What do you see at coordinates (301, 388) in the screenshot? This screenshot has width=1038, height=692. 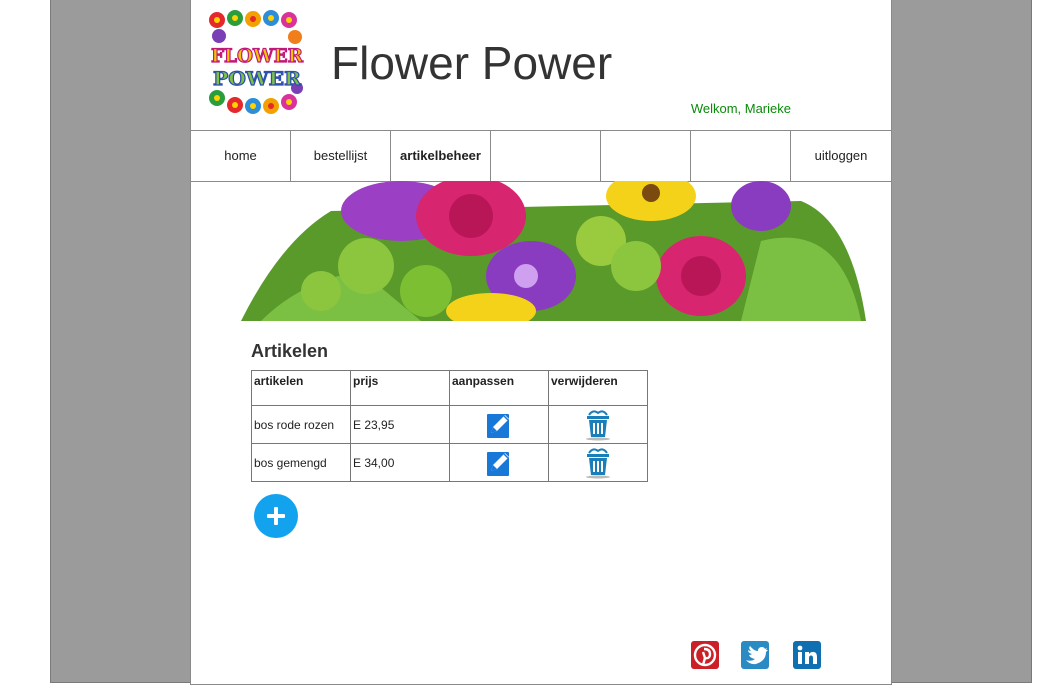 I see `column-header-artikelen: artikelen` at bounding box center [301, 388].